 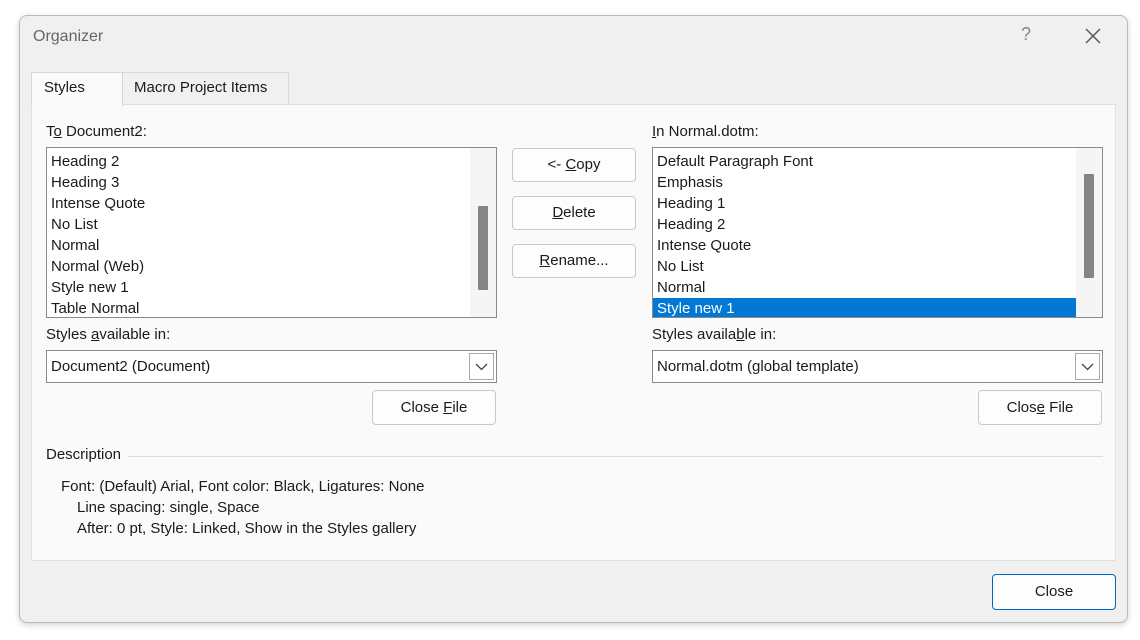 I want to click on dialog-title: Organizer, so click(x=68, y=36).